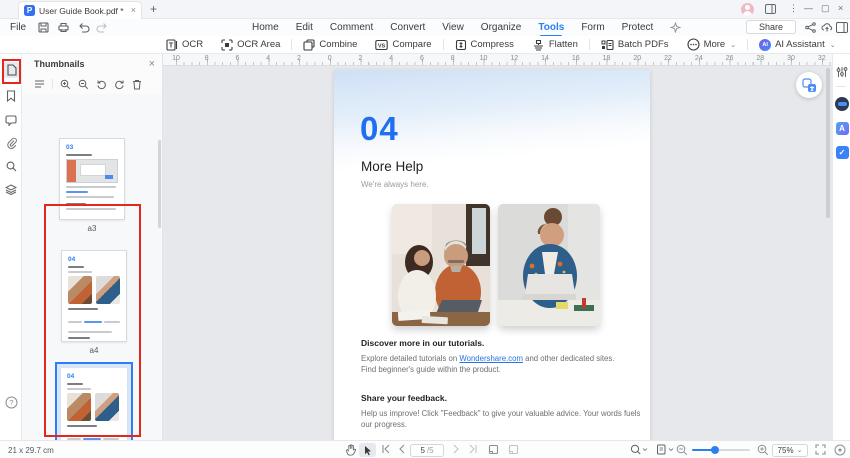 This screenshot has width=850, height=458. I want to click on previous-page-icon, so click(402, 449).